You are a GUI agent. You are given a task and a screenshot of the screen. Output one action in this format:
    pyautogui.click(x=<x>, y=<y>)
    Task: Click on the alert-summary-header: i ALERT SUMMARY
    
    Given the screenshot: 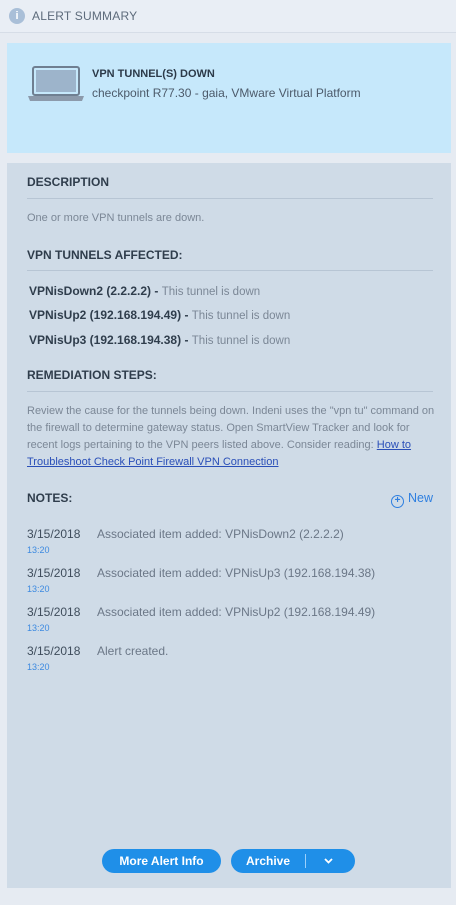 What is the action you would take?
    pyautogui.click(x=228, y=16)
    